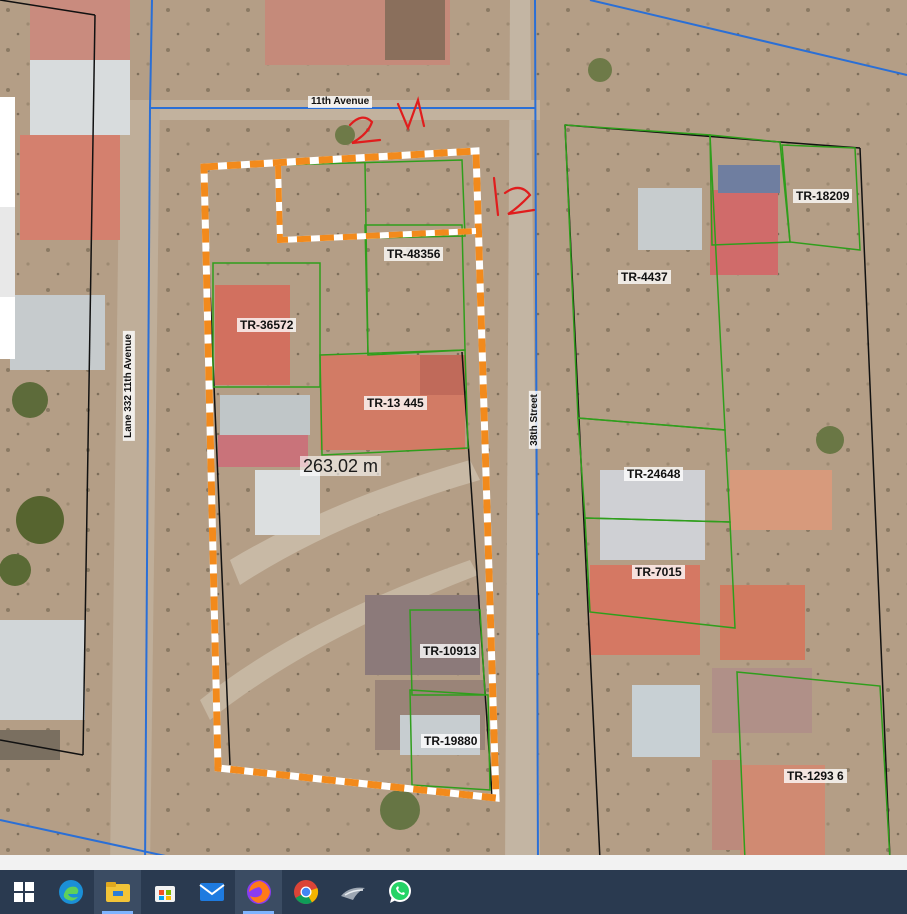 This screenshot has width=907, height=914. Describe the element at coordinates (658, 572) in the screenshot. I see `parcel-label: TR-7015` at that location.